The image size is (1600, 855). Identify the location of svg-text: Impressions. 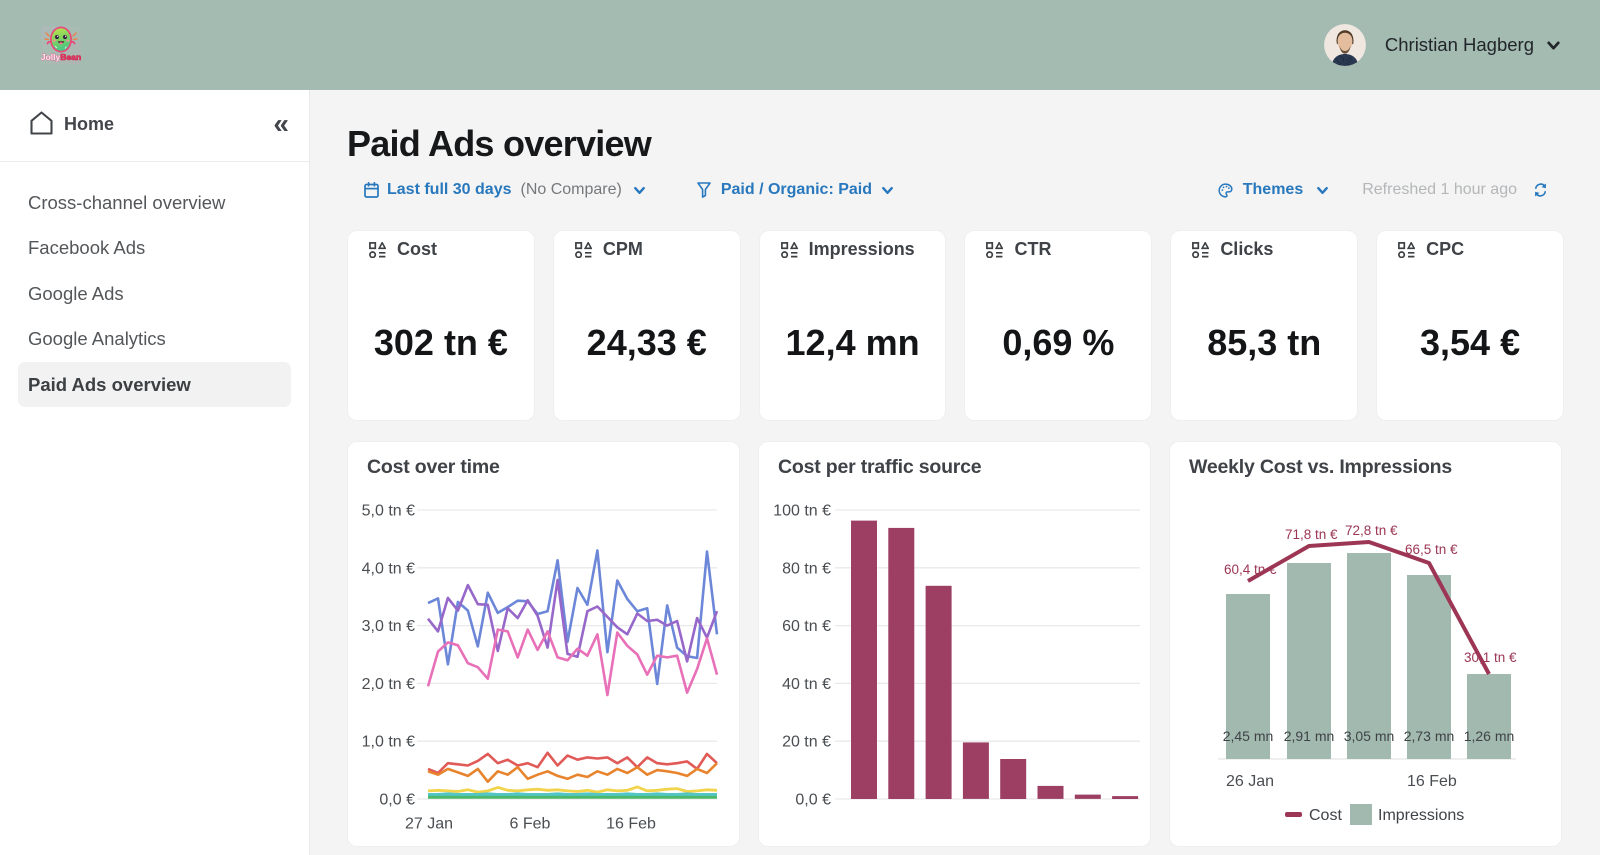
(1421, 815).